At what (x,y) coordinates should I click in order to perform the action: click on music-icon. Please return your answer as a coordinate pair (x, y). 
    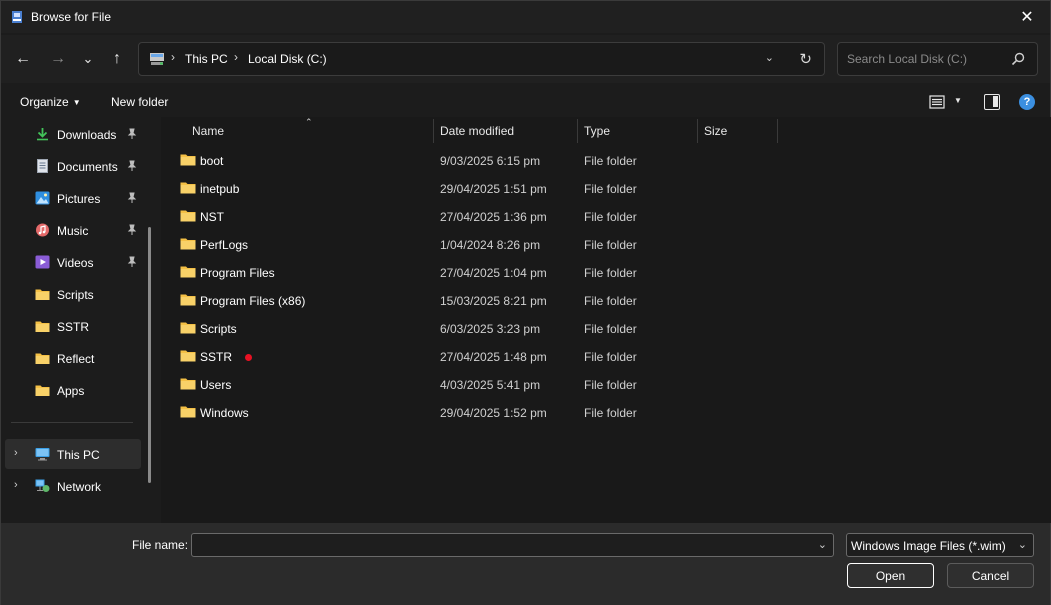
    Looking at the image, I should click on (42, 230).